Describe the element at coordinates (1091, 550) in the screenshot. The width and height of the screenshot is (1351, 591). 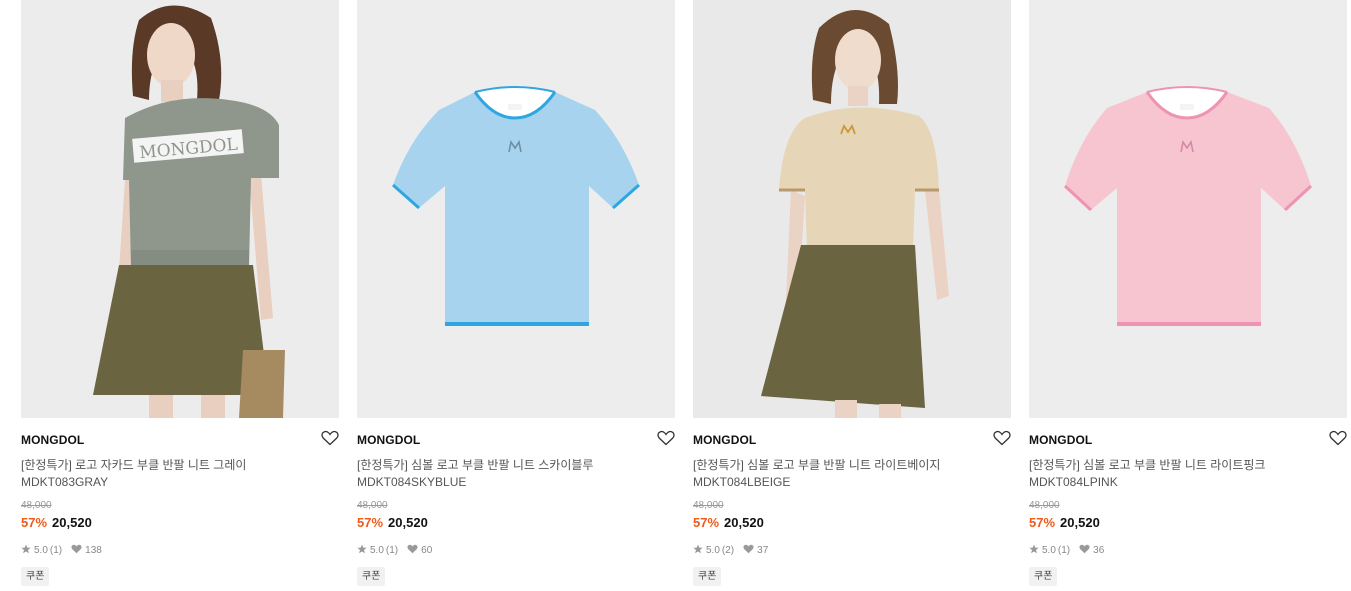
I see `likes-group: 36` at that location.